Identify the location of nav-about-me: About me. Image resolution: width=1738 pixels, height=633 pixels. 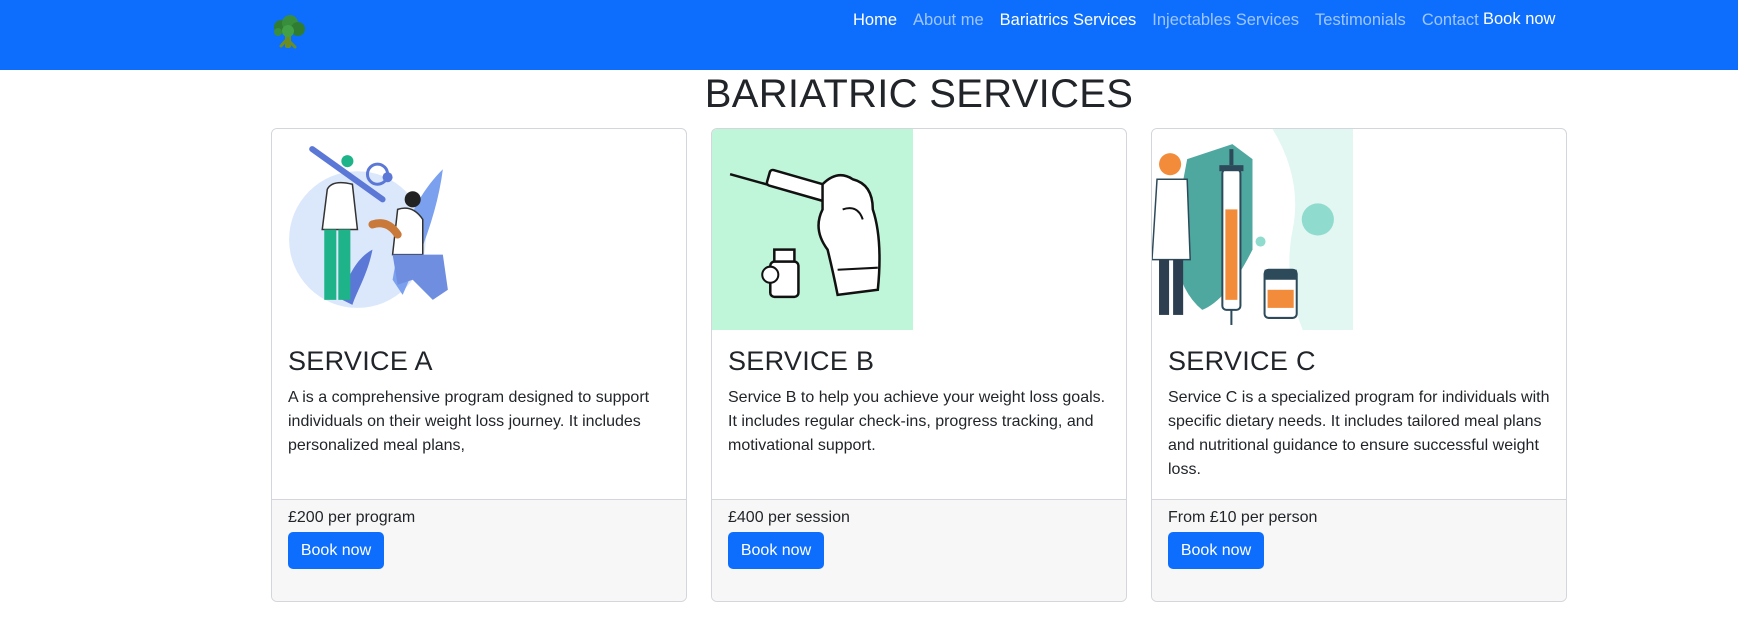
(948, 20).